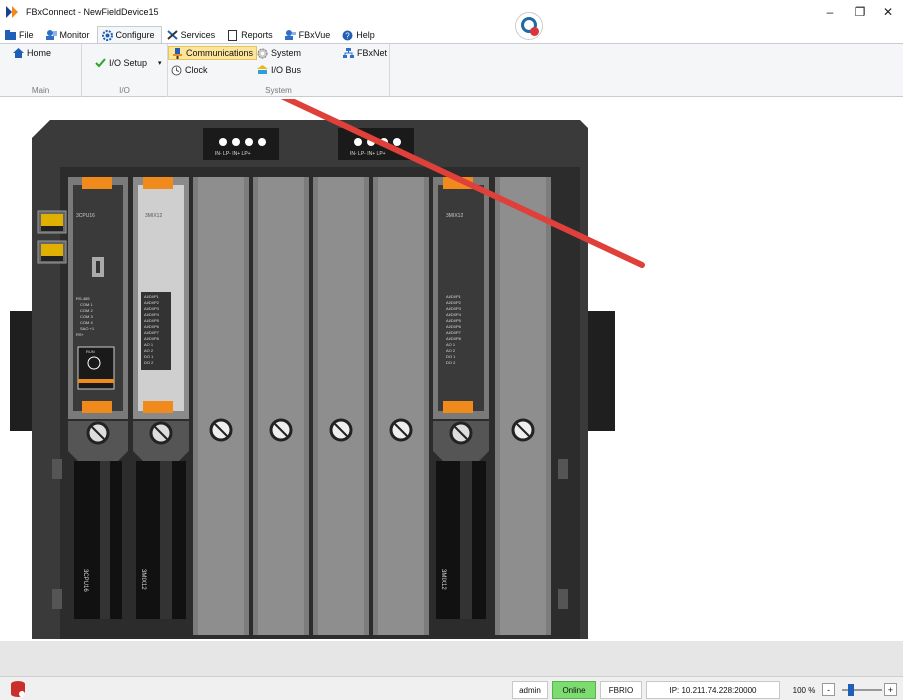 The width and height of the screenshot is (903, 700). I want to click on connector-1: IN- LP- IN+ LP+, so click(241, 144).